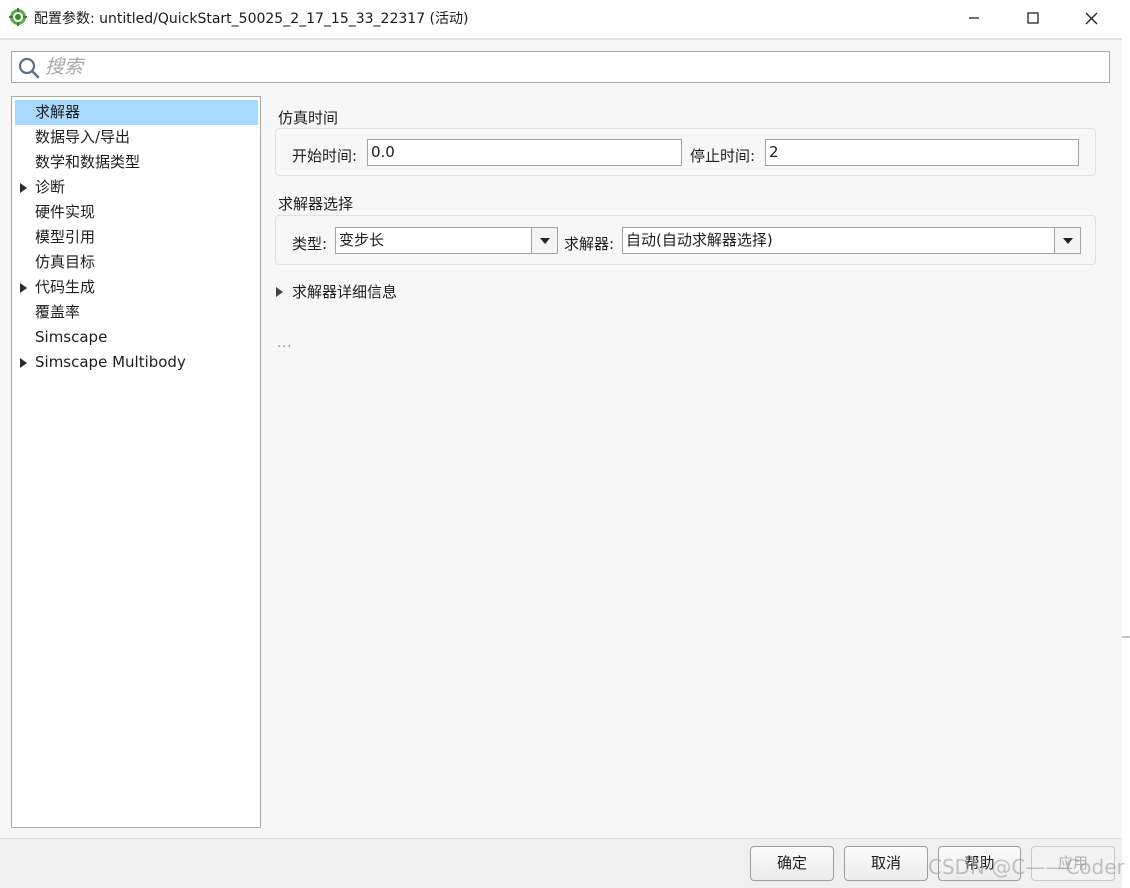  I want to click on solver-type-value: 变步长, so click(362, 240).